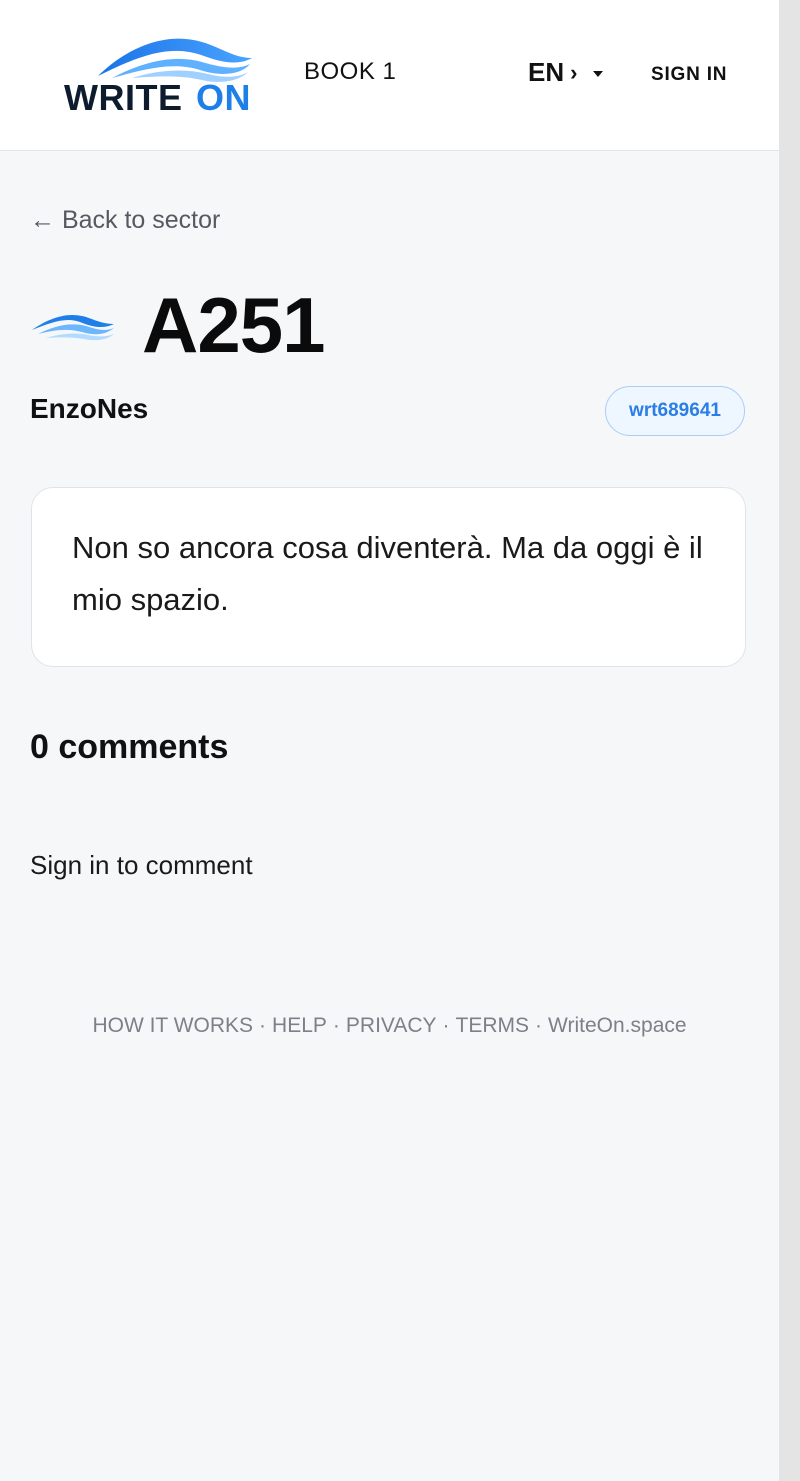  Describe the element at coordinates (546, 72) in the screenshot. I see `language-code: EN` at that location.